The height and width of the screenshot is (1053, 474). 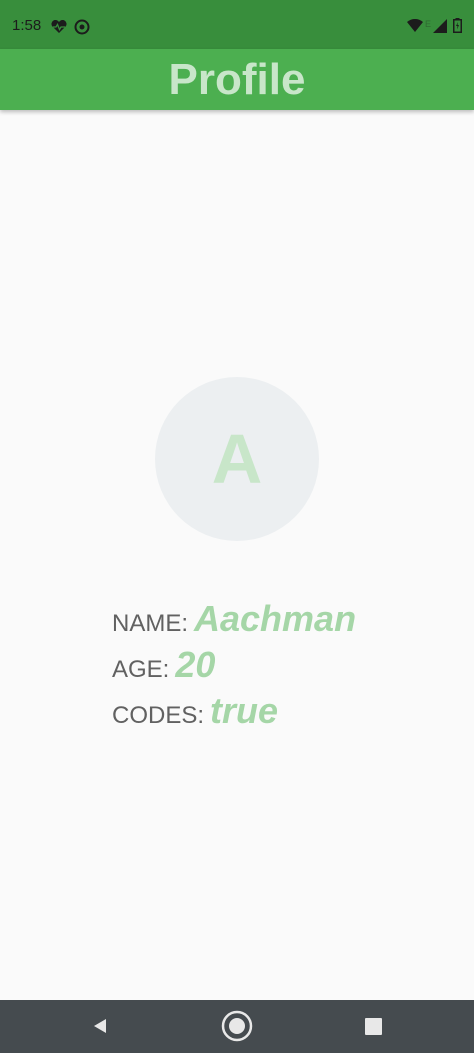 I want to click on home-icon, so click(x=237, y=1026).